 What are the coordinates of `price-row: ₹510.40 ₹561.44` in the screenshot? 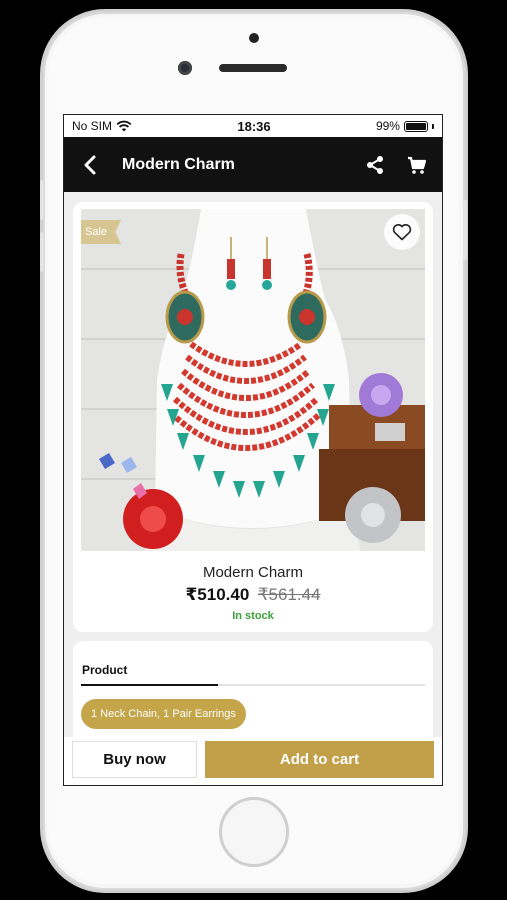 It's located at (253, 595).